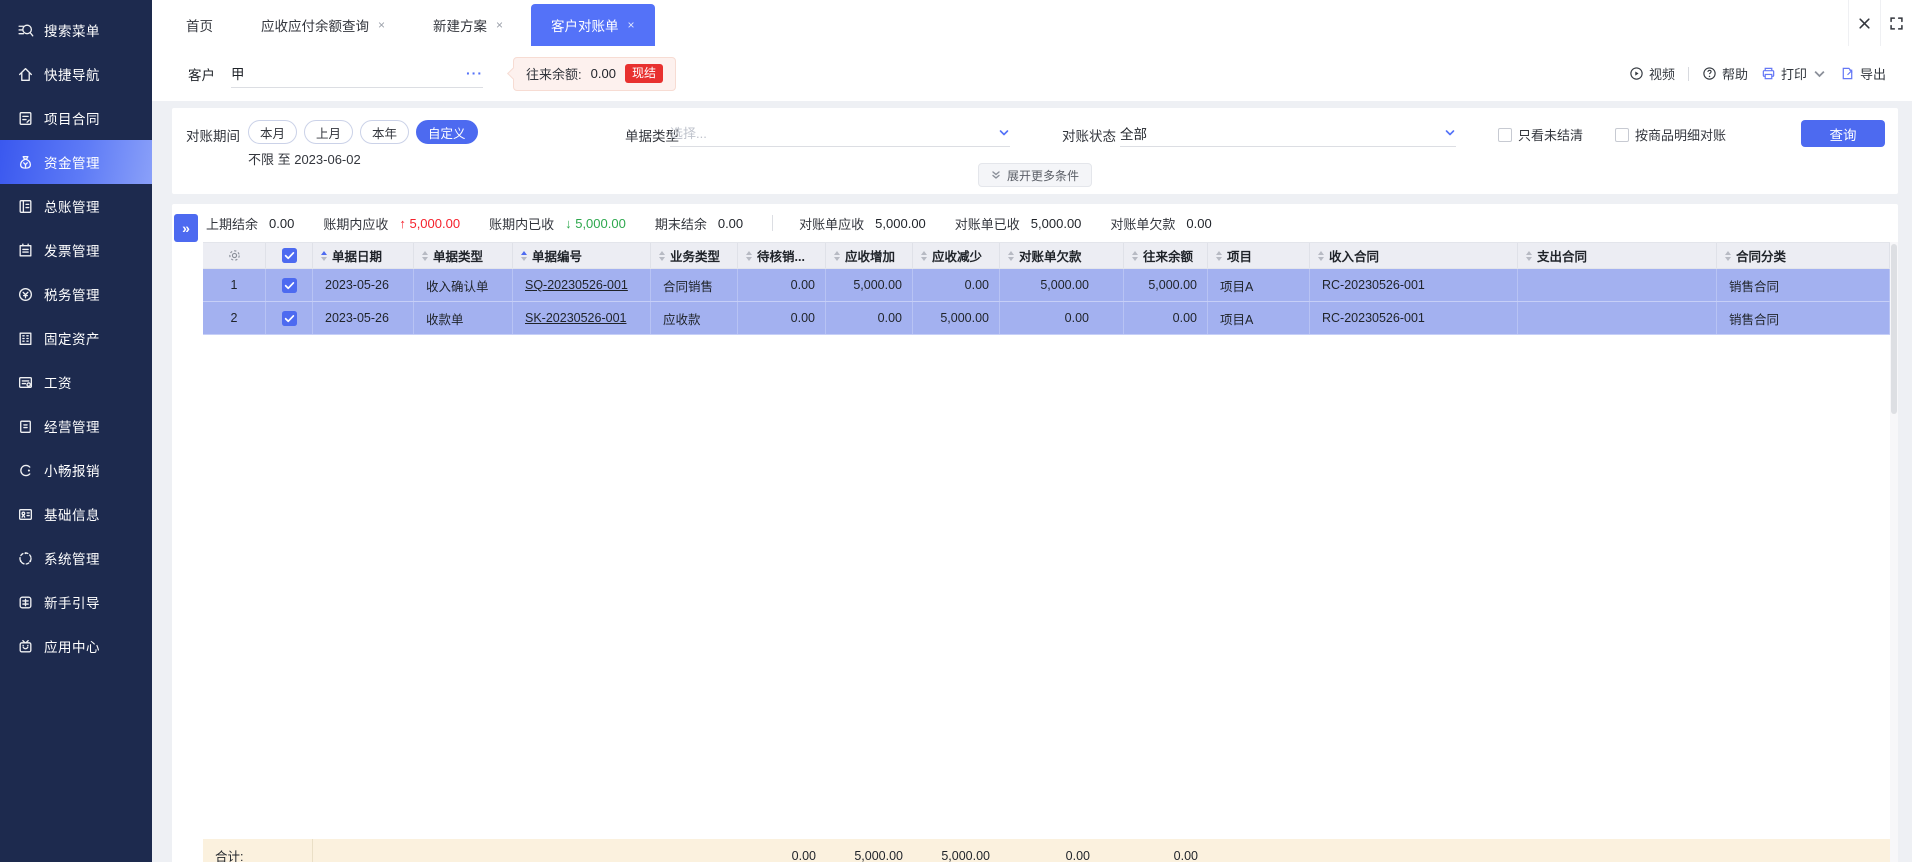  What do you see at coordinates (1540, 134) in the screenshot?
I see `unsettled-only-checkbox: 只看未结清` at bounding box center [1540, 134].